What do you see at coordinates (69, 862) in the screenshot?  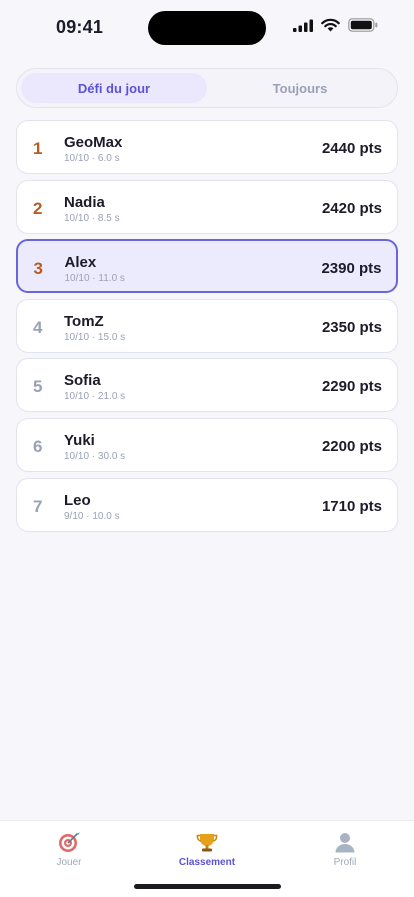 I see `tabbar-label: Jouer` at bounding box center [69, 862].